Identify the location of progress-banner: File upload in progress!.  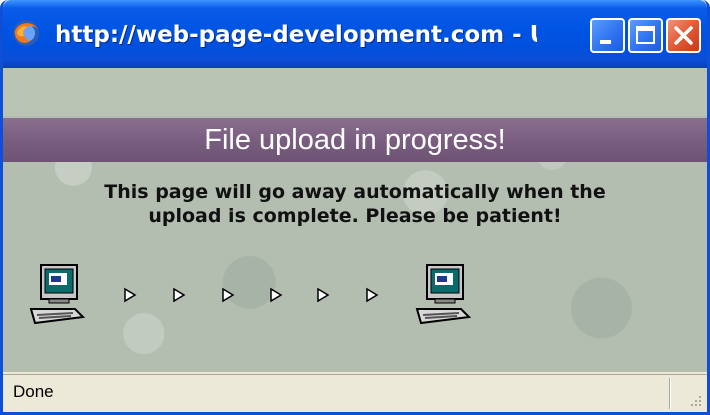
(355, 140).